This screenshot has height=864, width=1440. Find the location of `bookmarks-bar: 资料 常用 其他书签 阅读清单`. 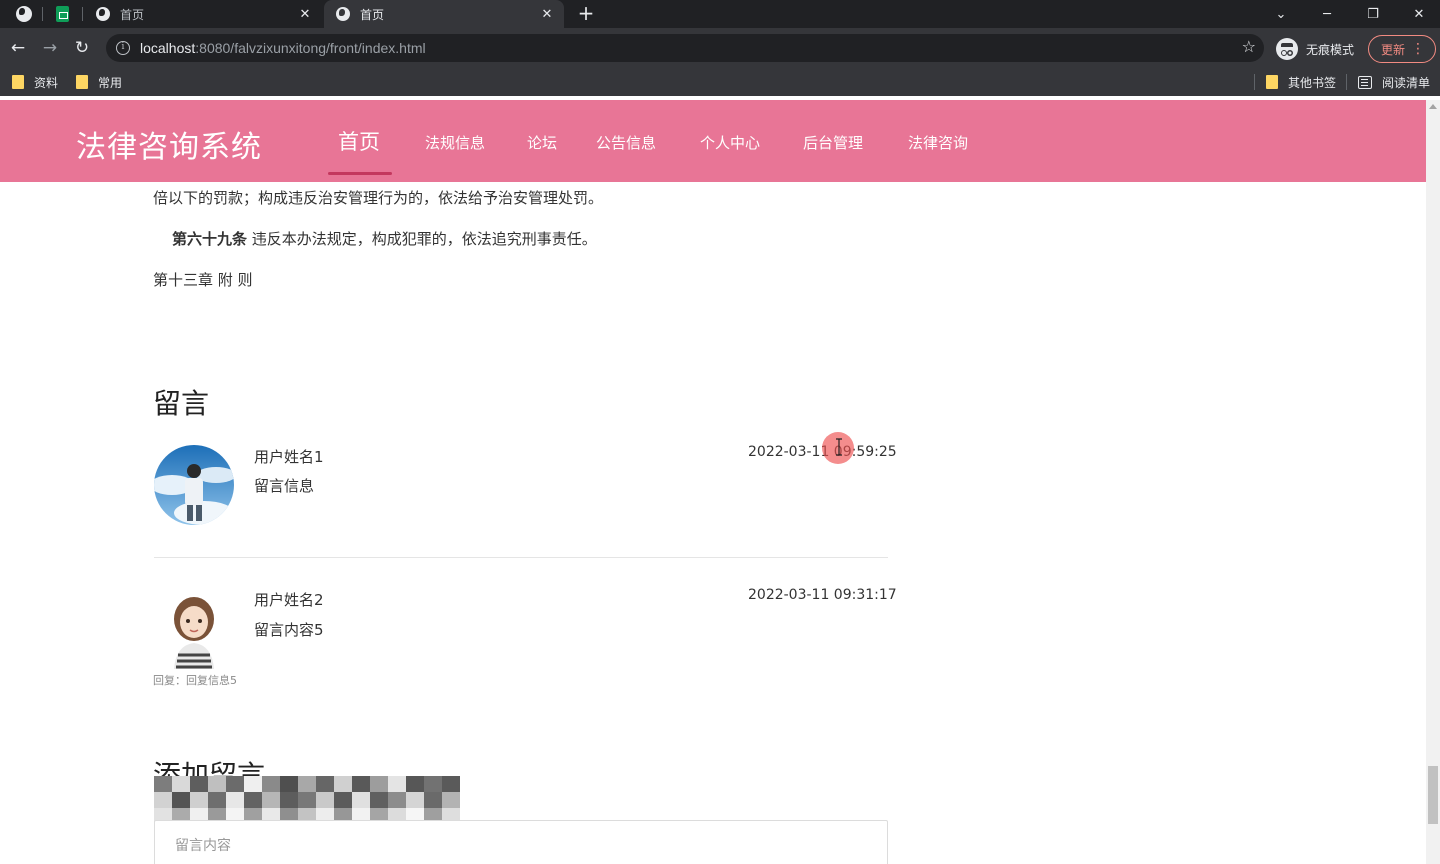

bookmarks-bar: 资料 常用 其他书签 阅读清单 is located at coordinates (720, 82).